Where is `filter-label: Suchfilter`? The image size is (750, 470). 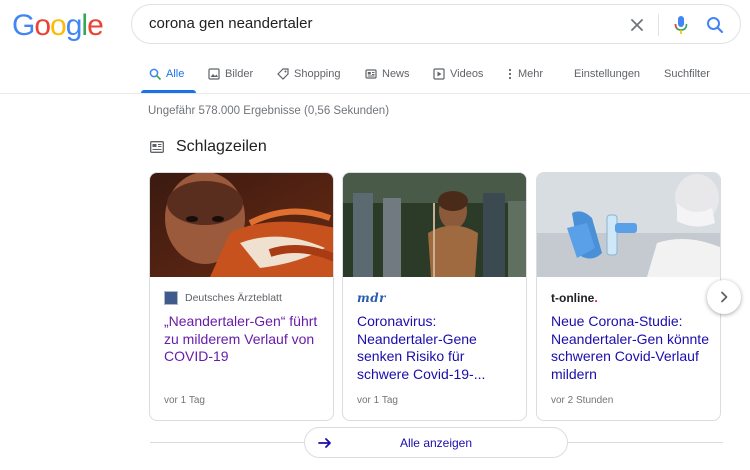
filter-label: Suchfilter is located at coordinates (687, 74).